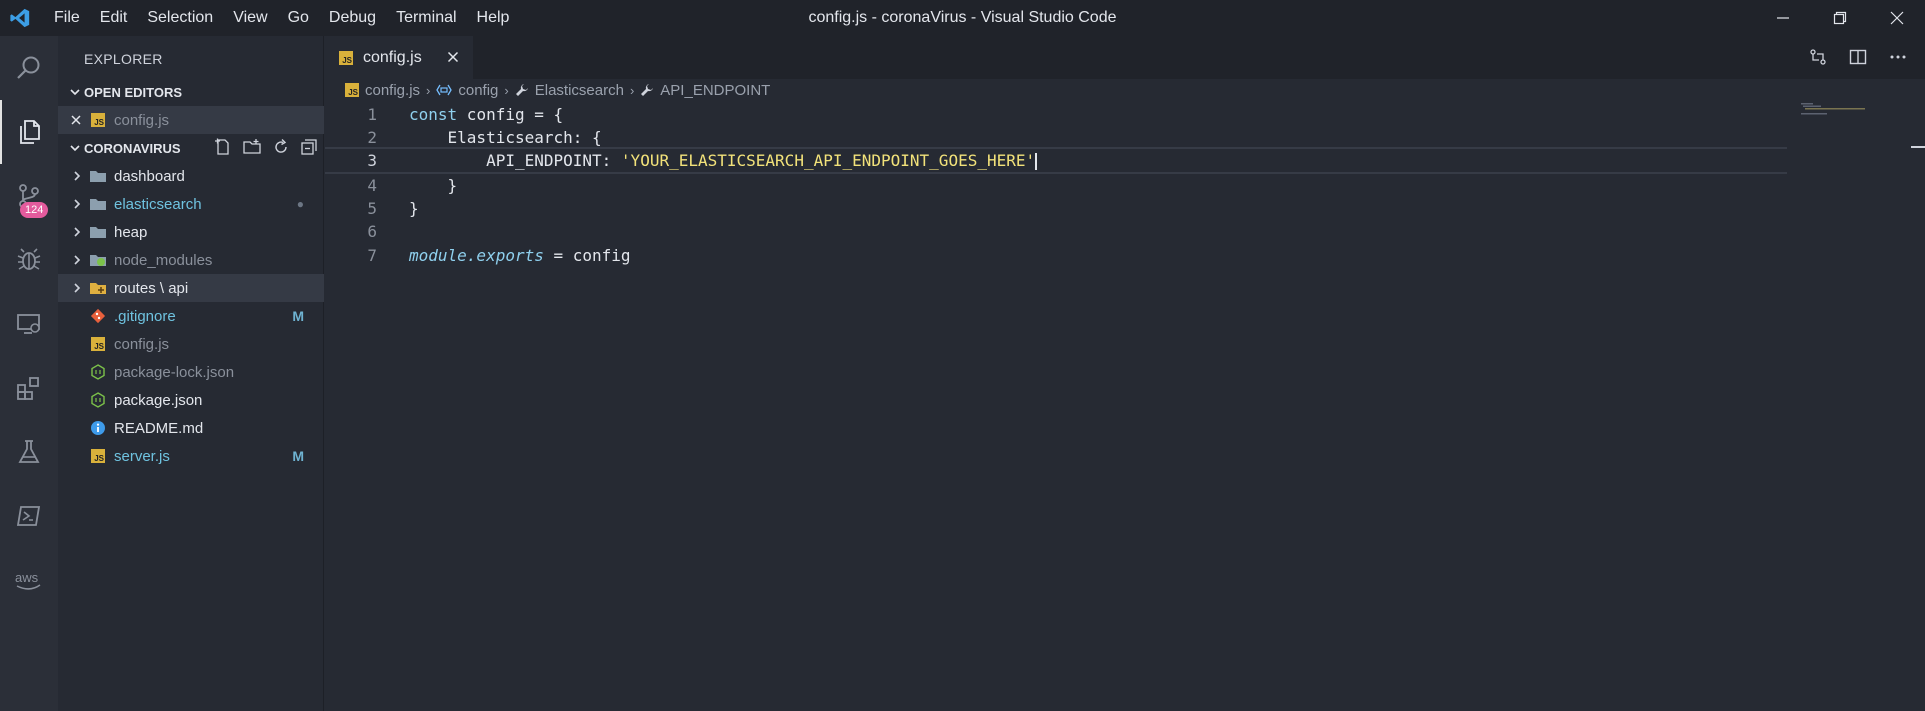  What do you see at coordinates (372, 208) in the screenshot?
I see `line-number: 5` at bounding box center [372, 208].